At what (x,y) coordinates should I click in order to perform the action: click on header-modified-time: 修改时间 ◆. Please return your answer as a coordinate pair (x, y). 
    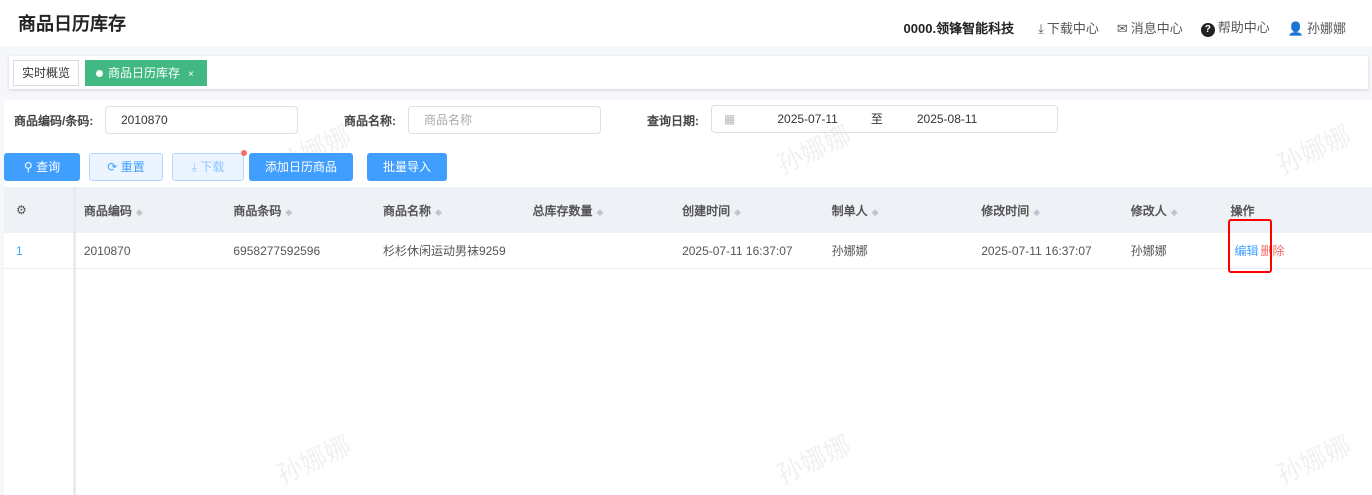
    Looking at the image, I should click on (1048, 210).